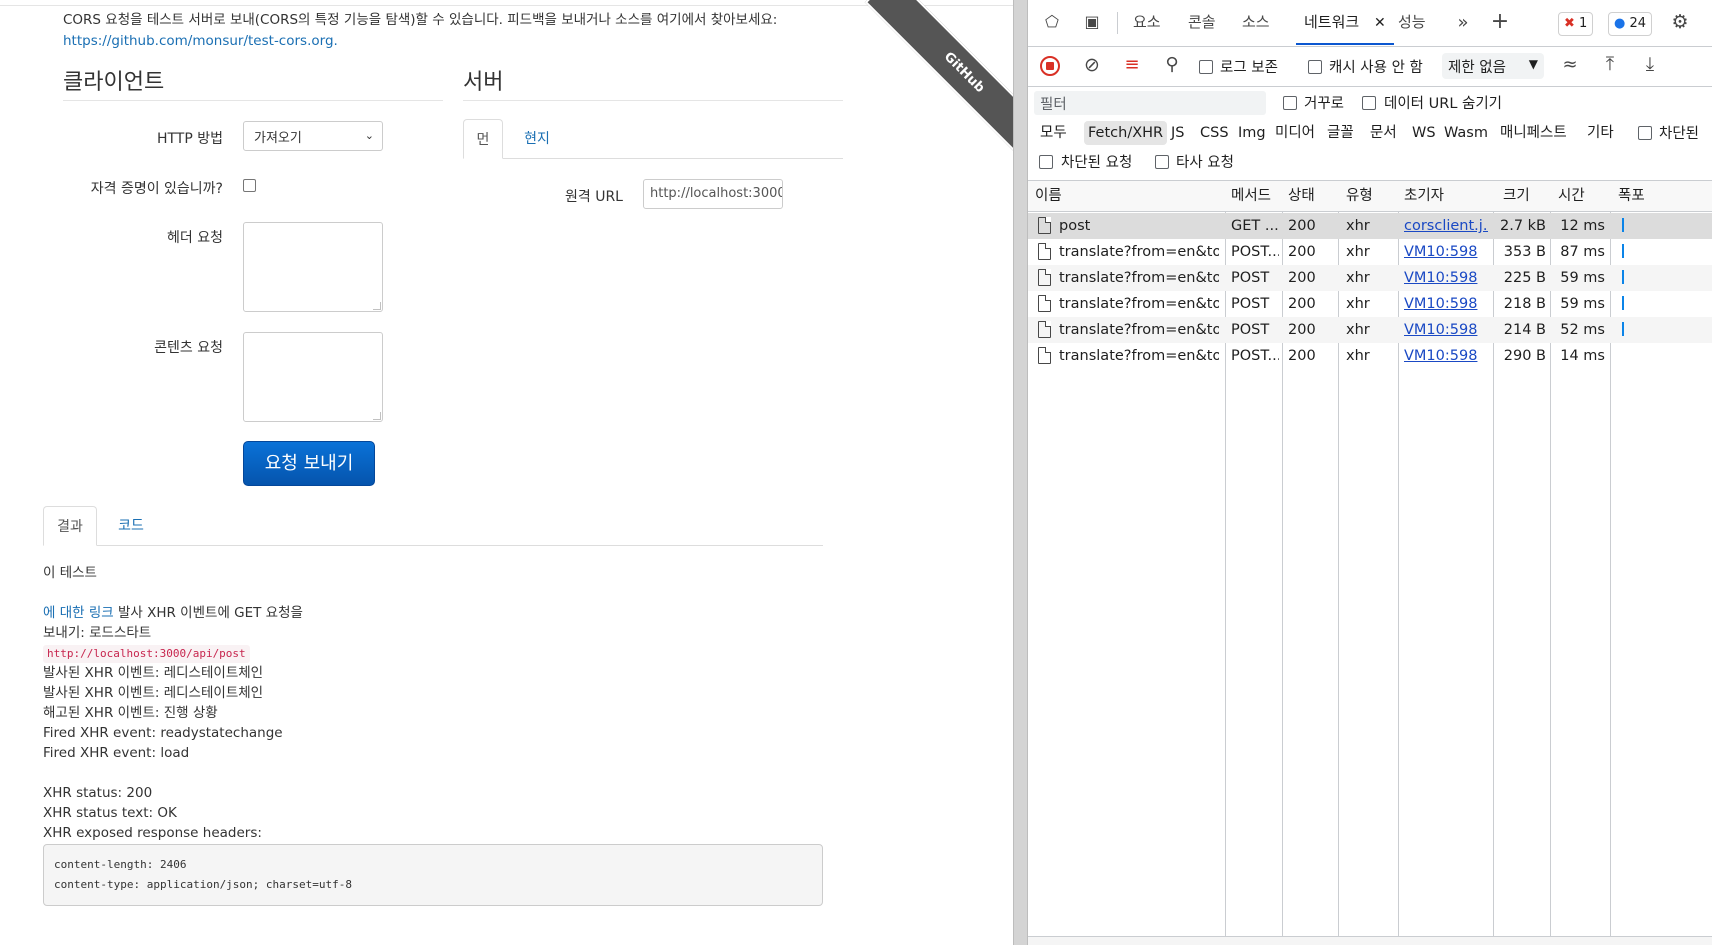  I want to click on hide-data-urls-label: 데이터 URL 숨기기, so click(1443, 104).